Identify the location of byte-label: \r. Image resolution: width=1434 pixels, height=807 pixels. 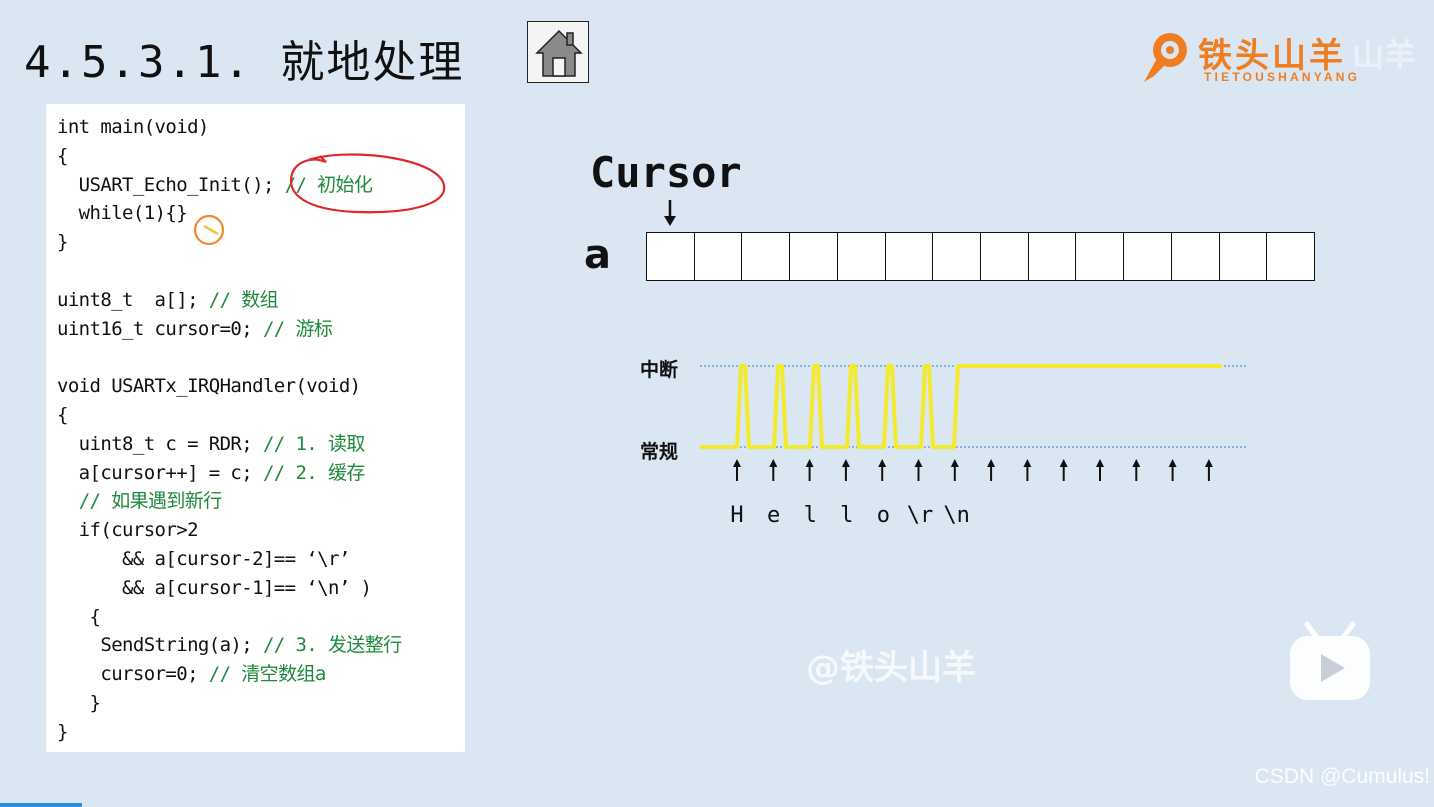
(920, 515).